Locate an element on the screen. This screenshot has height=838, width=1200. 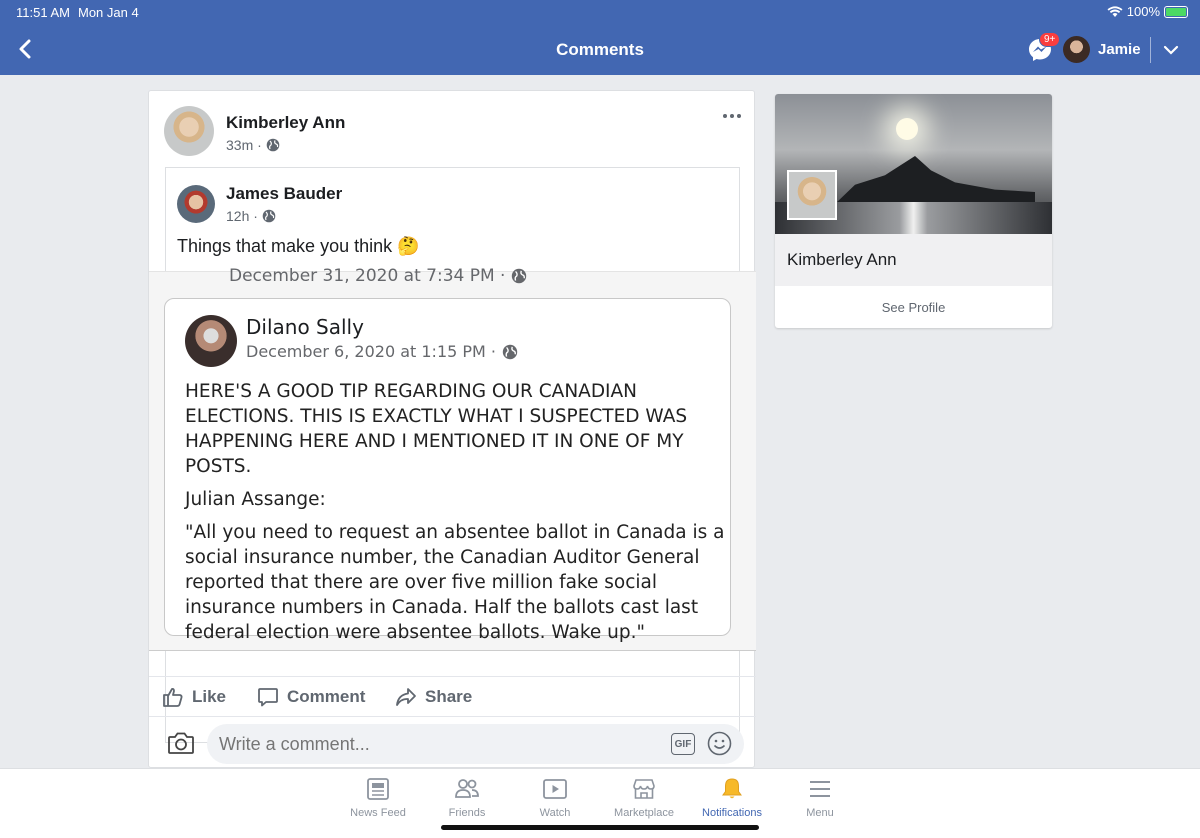
profile-name: Kimberley Ann is located at coordinates (842, 260).